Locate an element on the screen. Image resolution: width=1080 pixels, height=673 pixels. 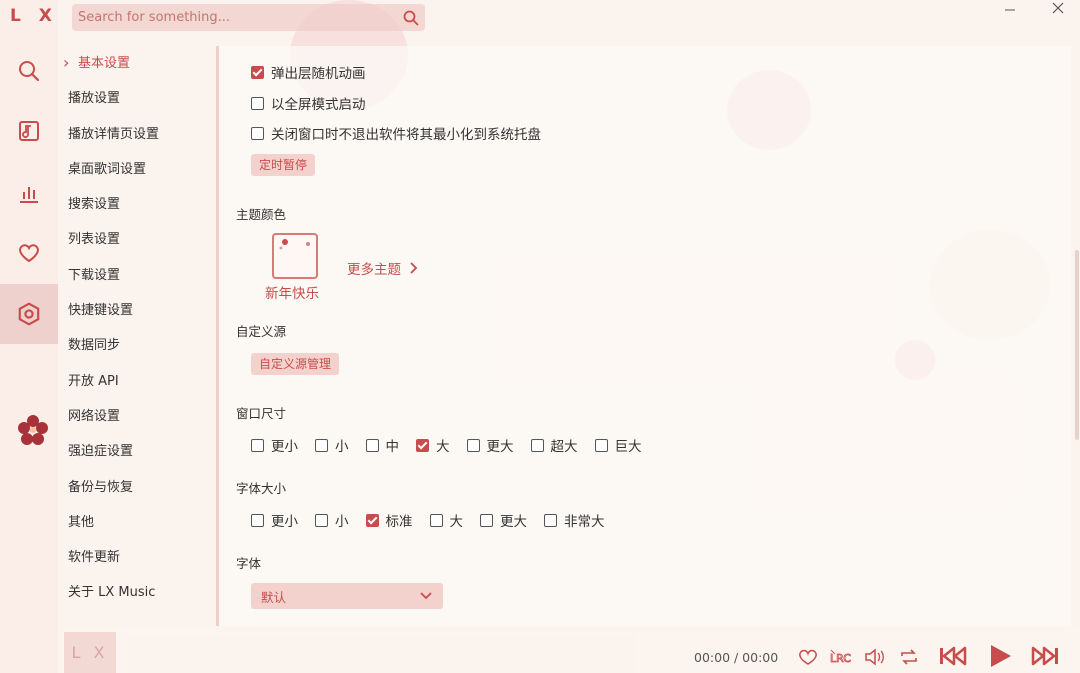
next-button is located at coordinates (1045, 656).